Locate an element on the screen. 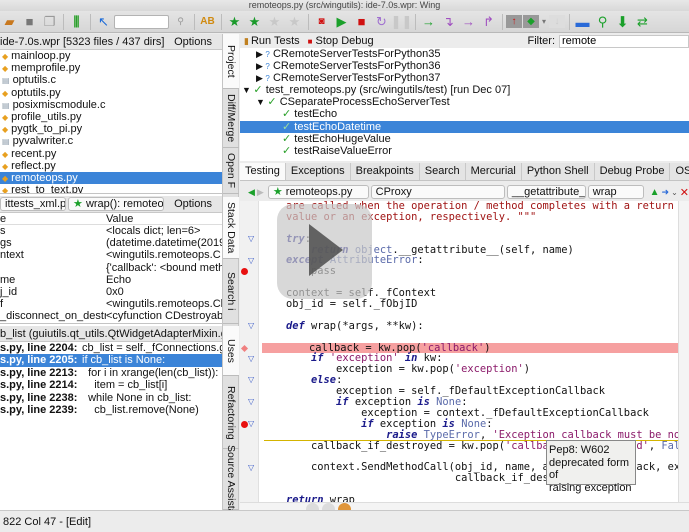 This screenshot has height=532, width=689. method-combo: __getattribute__ is located at coordinates (546, 192).